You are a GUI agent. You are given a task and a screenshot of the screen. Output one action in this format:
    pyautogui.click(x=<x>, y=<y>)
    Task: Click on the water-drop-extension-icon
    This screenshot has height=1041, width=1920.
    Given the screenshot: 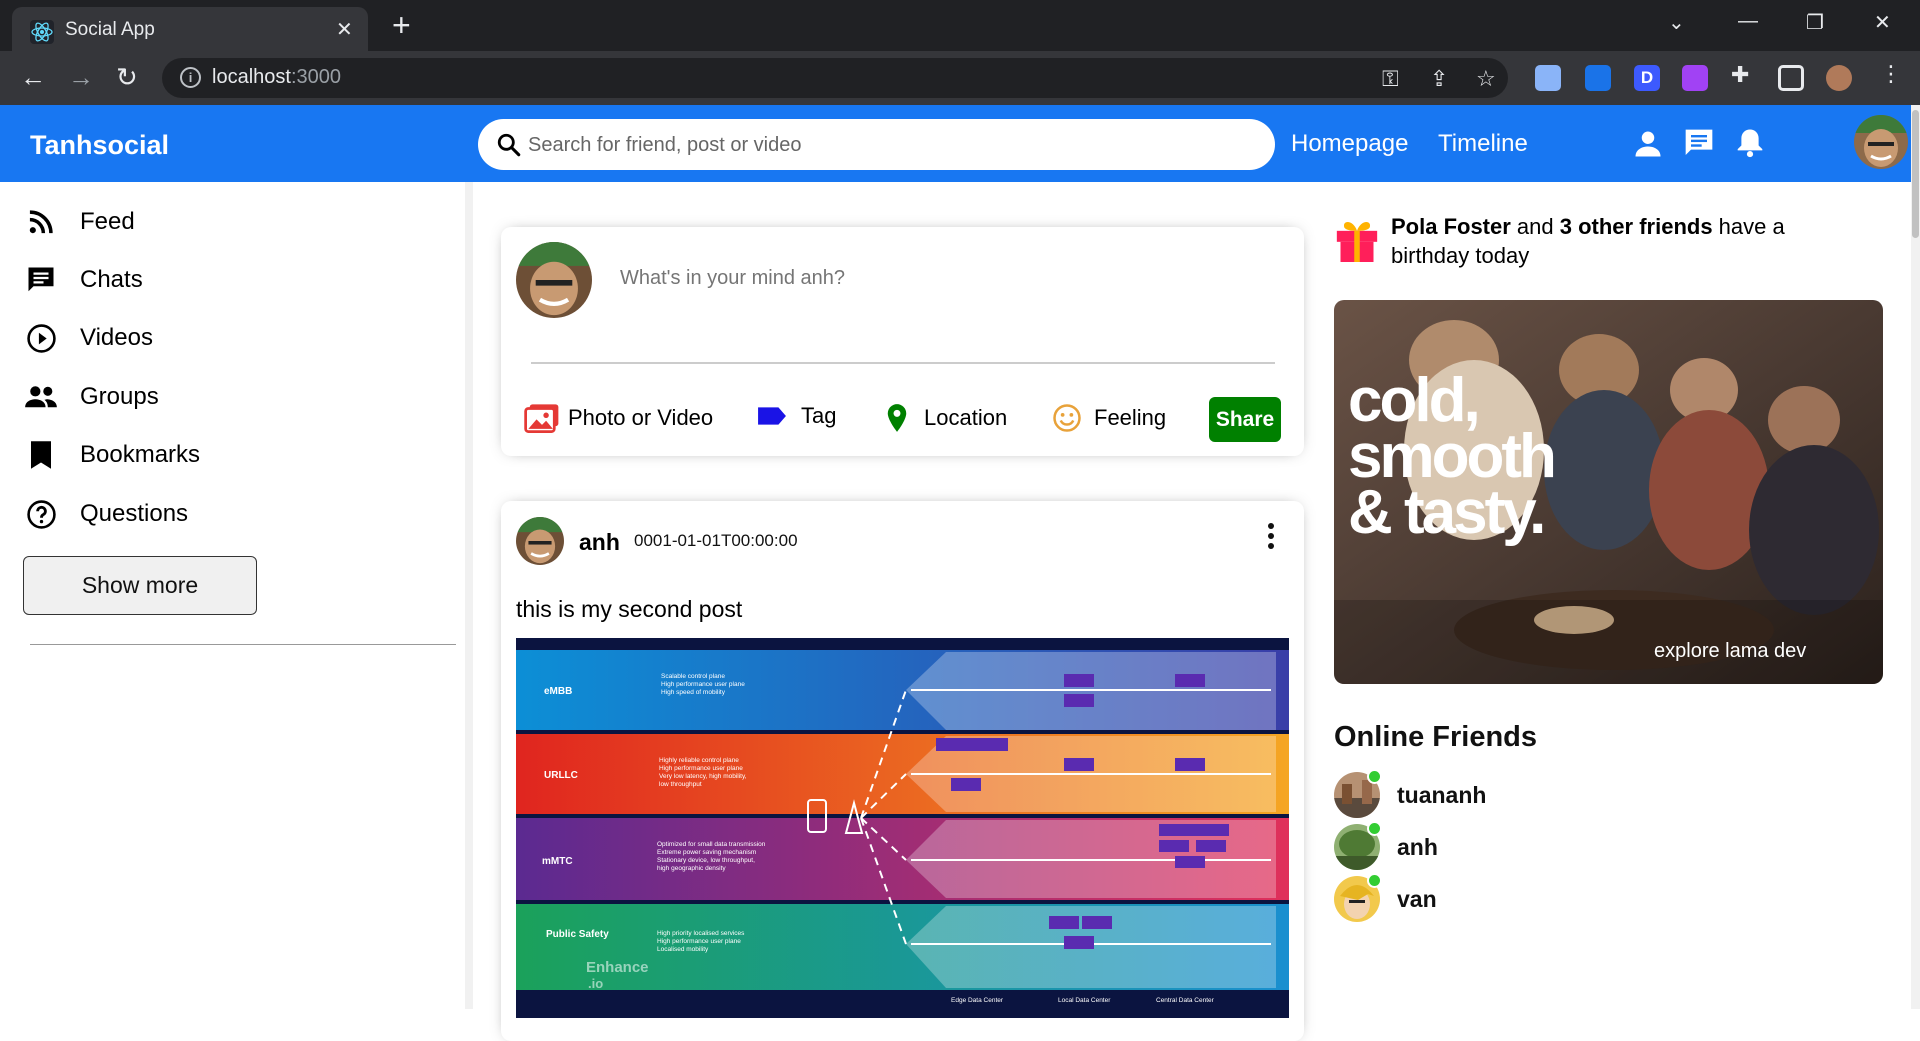 What is the action you would take?
    pyautogui.click(x=1598, y=78)
    